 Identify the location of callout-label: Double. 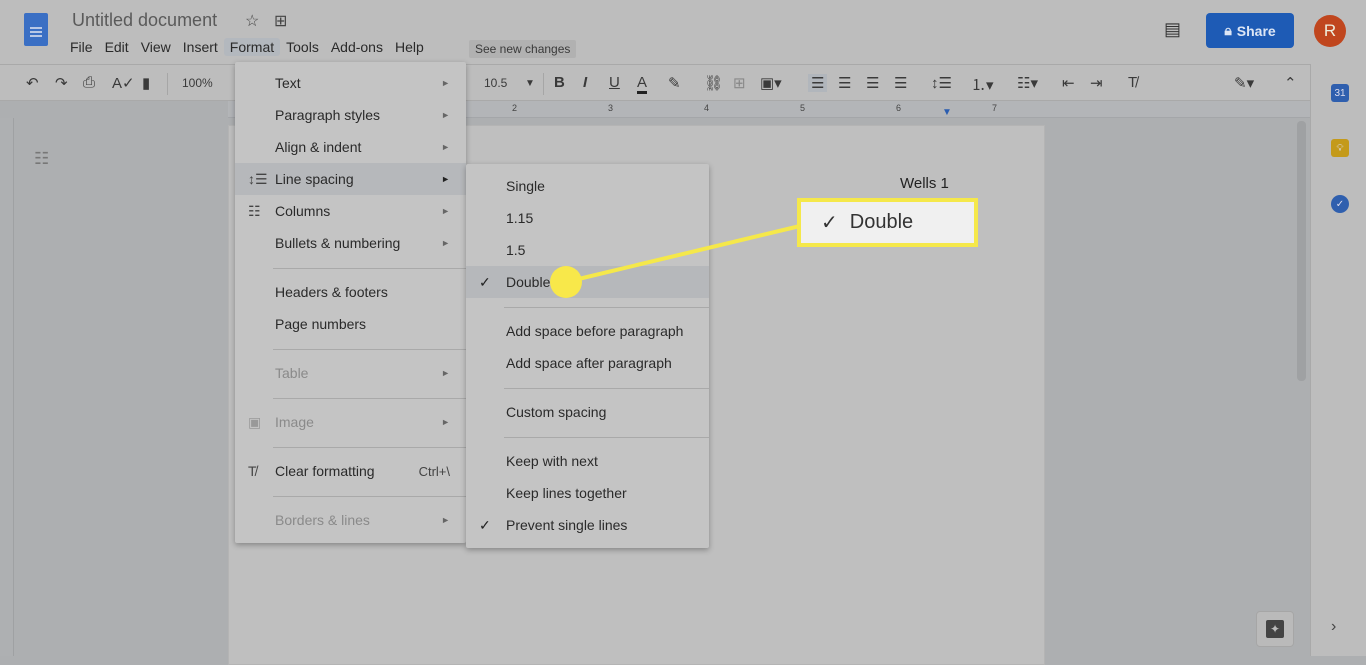
(881, 222).